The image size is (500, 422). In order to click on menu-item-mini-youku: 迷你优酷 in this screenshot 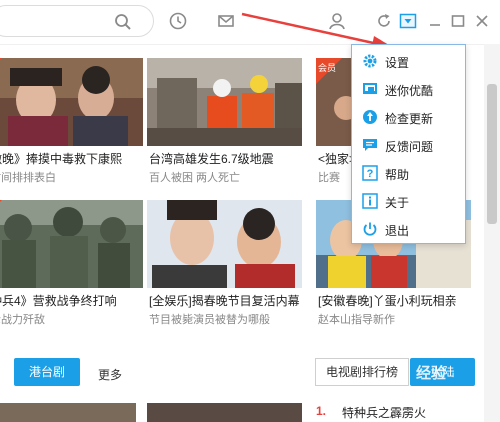, I will do `click(408, 90)`.